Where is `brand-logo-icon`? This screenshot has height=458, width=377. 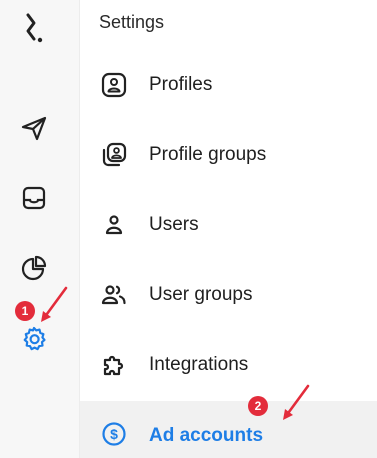 brand-logo-icon is located at coordinates (34, 28).